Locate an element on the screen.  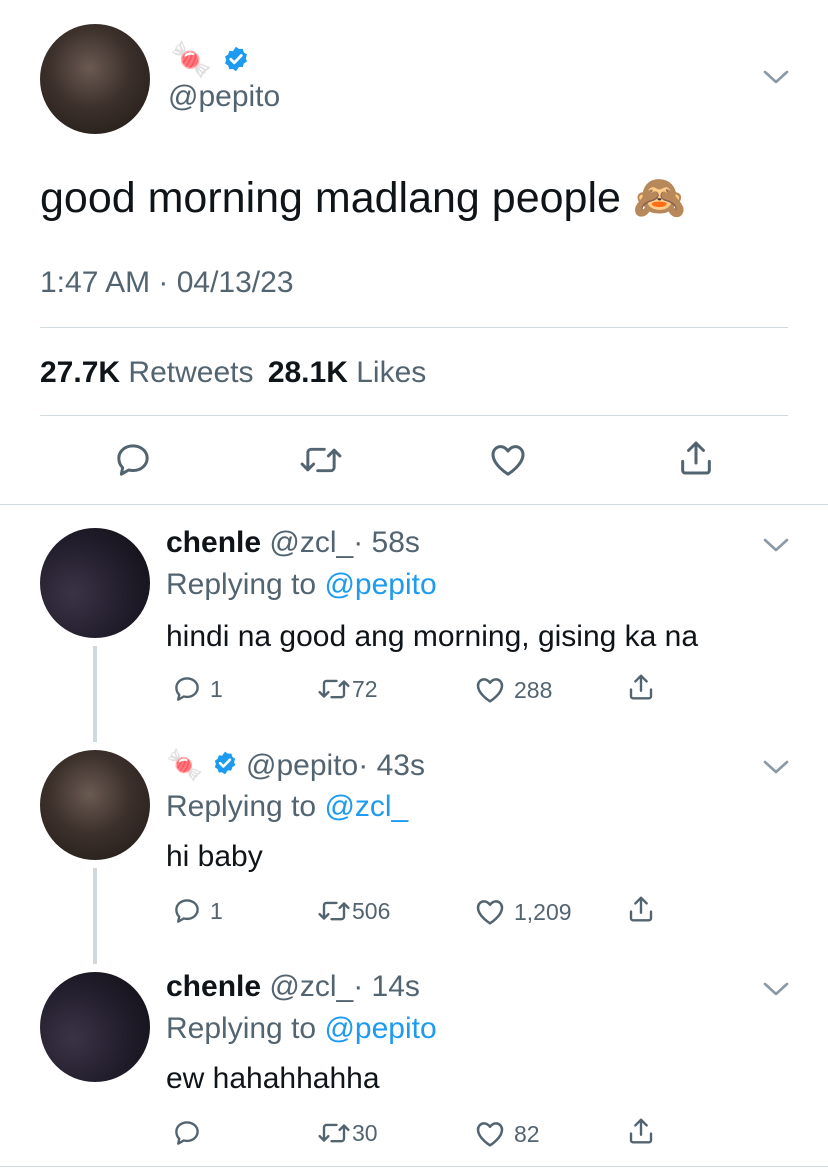
like-count: 1,209 is located at coordinates (543, 911).